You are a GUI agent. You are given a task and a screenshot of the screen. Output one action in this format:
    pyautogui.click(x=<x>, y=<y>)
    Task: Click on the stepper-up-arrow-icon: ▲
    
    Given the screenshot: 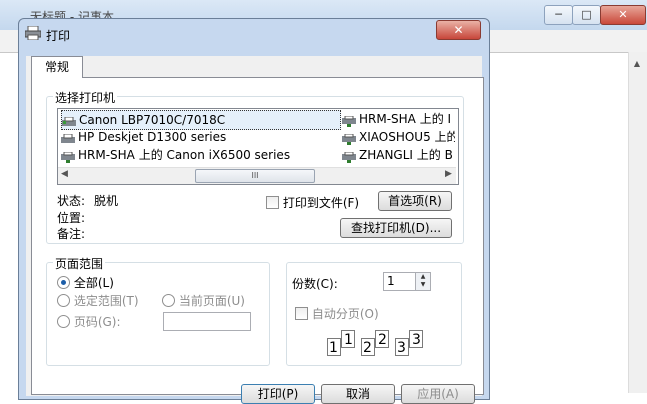 What is the action you would take?
    pyautogui.click(x=423, y=277)
    